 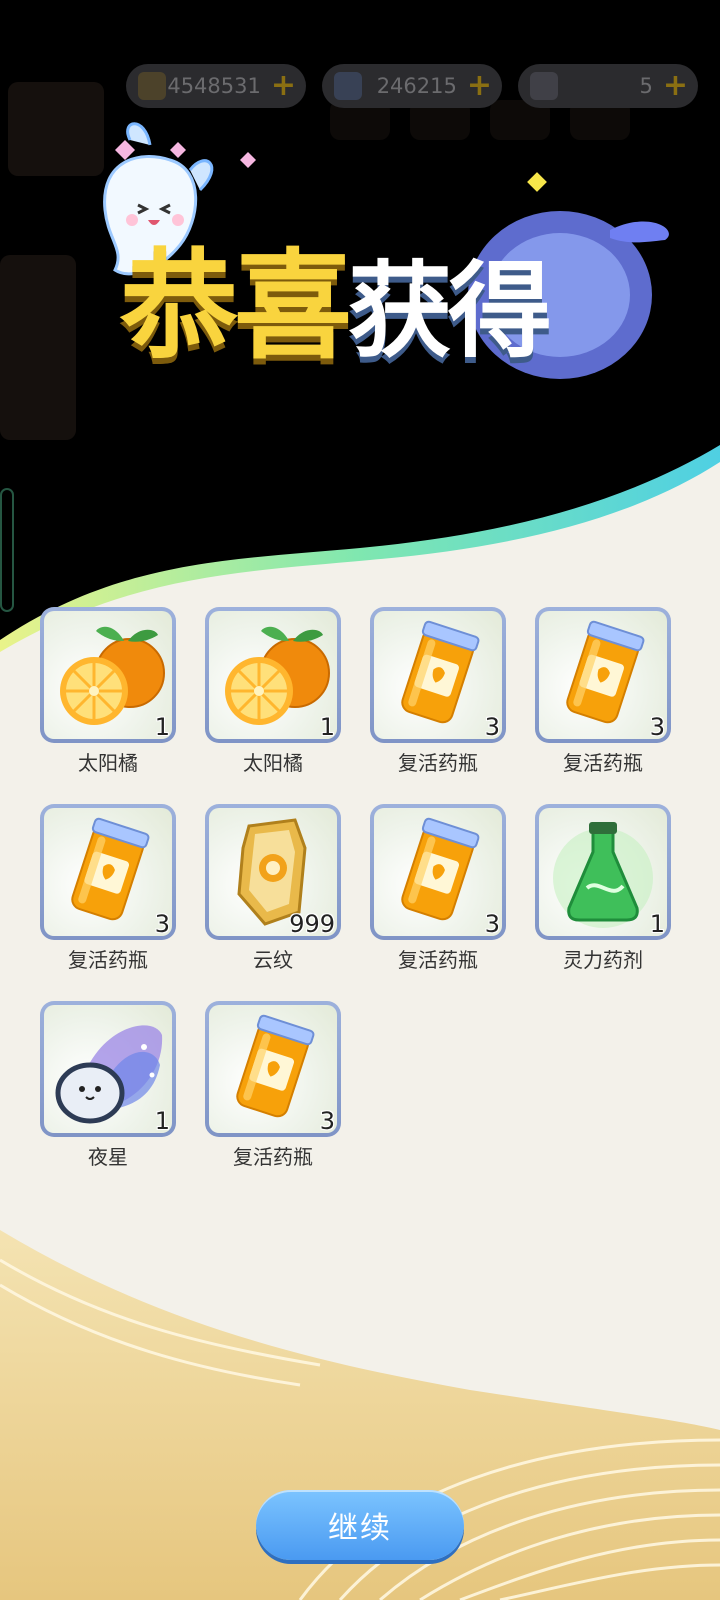 I want to click on continue-button: 继续, so click(x=360, y=1525).